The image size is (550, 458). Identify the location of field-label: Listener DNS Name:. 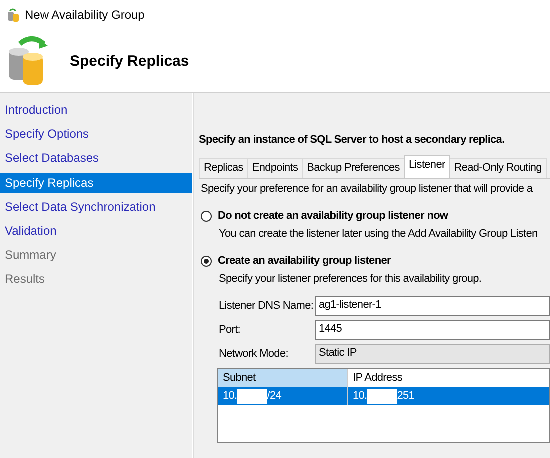
(267, 306).